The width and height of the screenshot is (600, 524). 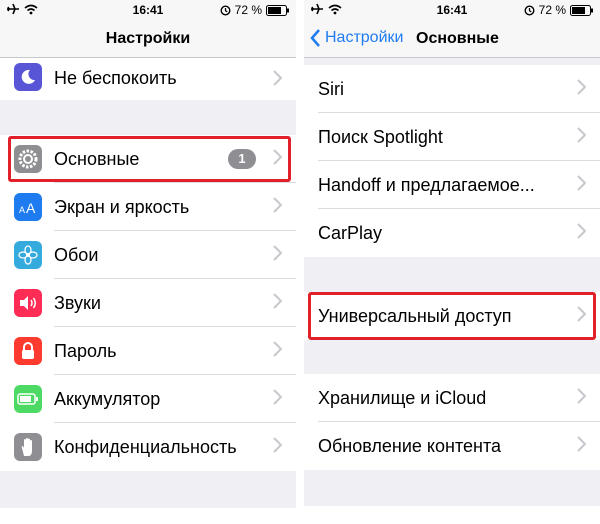 I want to click on text-size-icon: AA, so click(x=28, y=207).